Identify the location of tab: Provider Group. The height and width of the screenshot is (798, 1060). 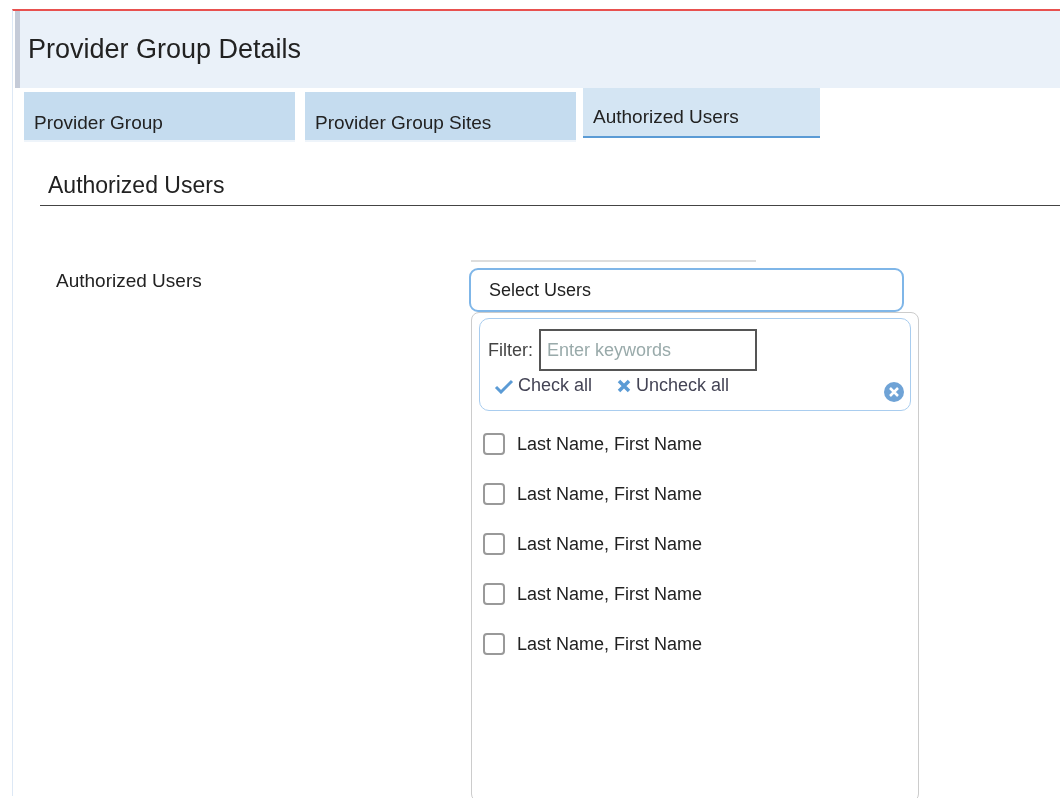
(159, 117).